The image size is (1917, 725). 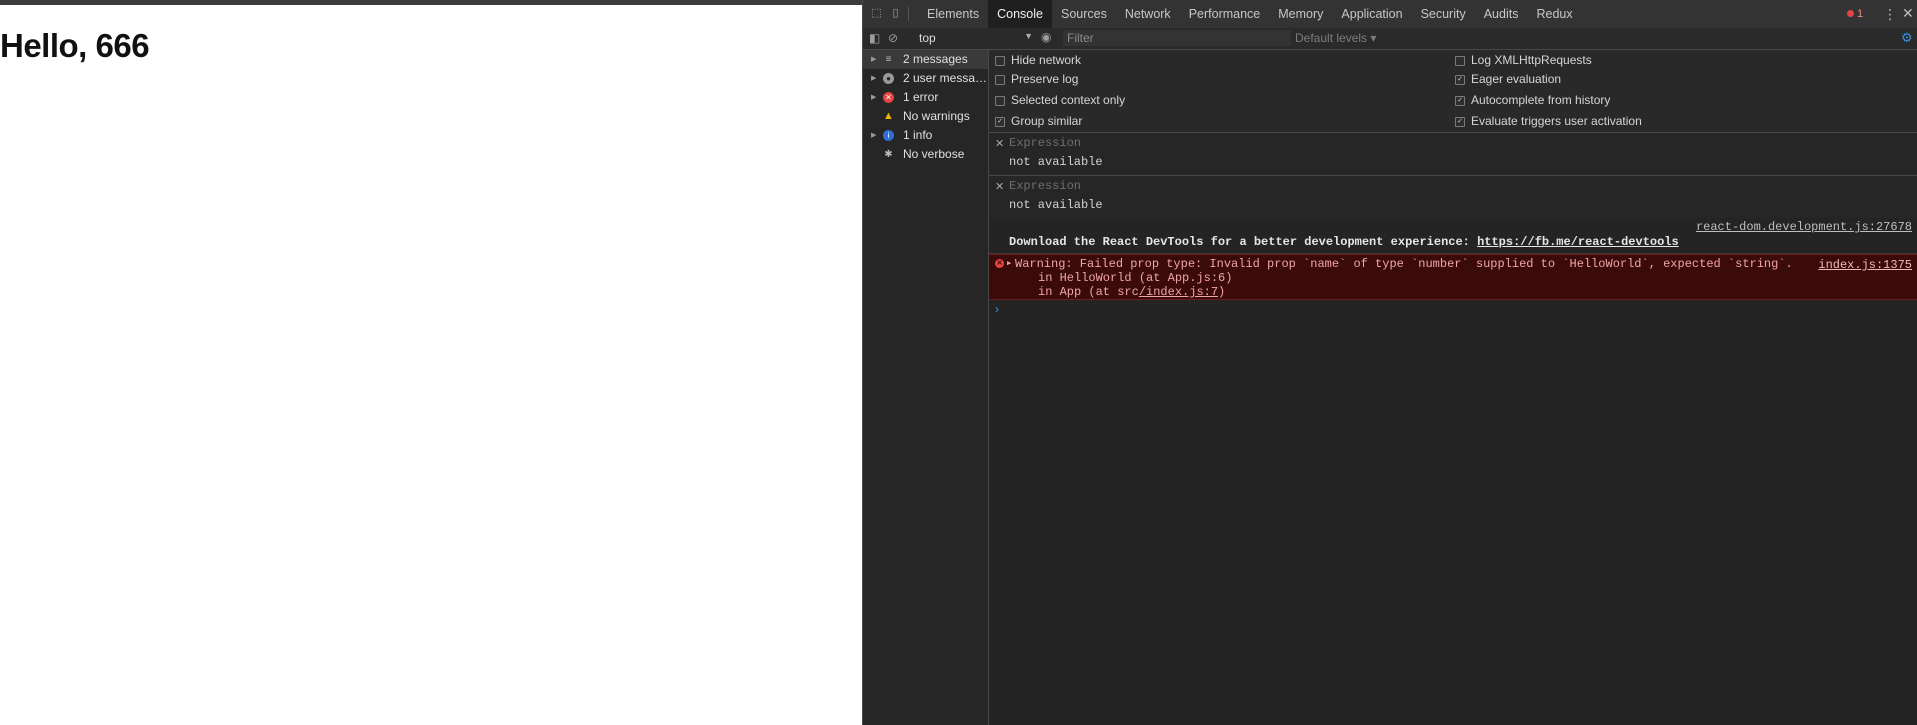 What do you see at coordinates (888, 78) in the screenshot?
I see `user-icon: ●` at bounding box center [888, 78].